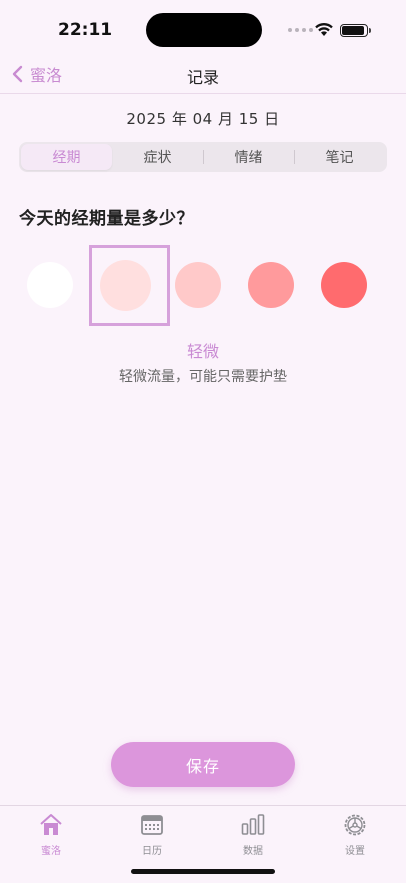 The height and width of the screenshot is (883, 406). Describe the element at coordinates (50, 285) in the screenshot. I see `flow-option-none` at that location.